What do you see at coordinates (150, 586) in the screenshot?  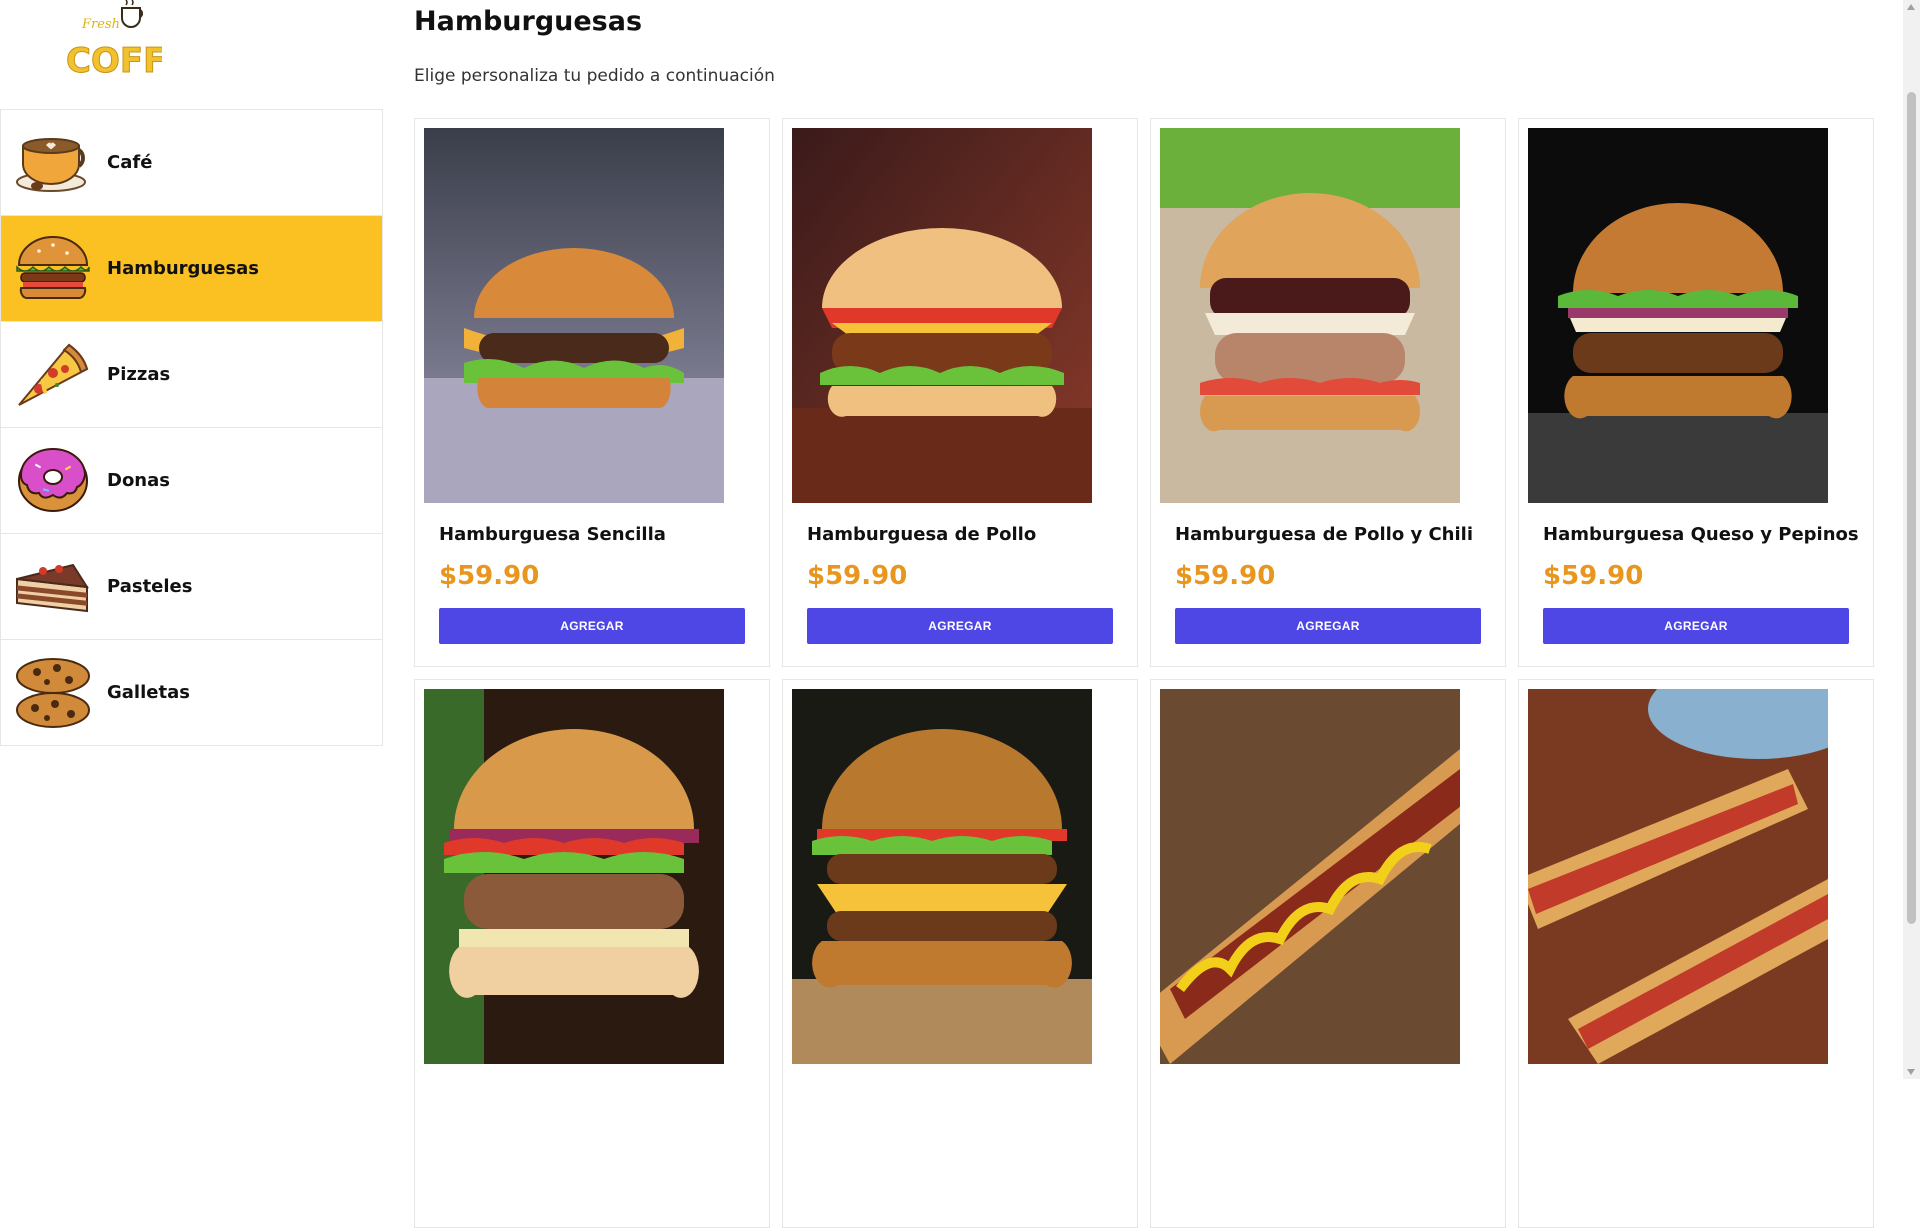 I see `sidebar-item-label: Pasteles` at bounding box center [150, 586].